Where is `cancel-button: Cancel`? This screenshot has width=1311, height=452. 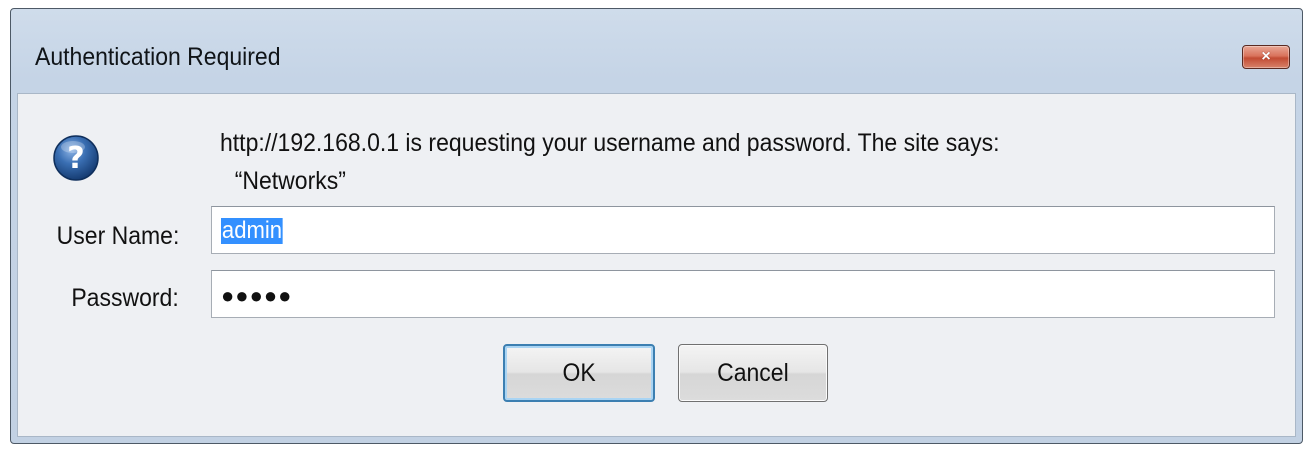 cancel-button: Cancel is located at coordinates (753, 373).